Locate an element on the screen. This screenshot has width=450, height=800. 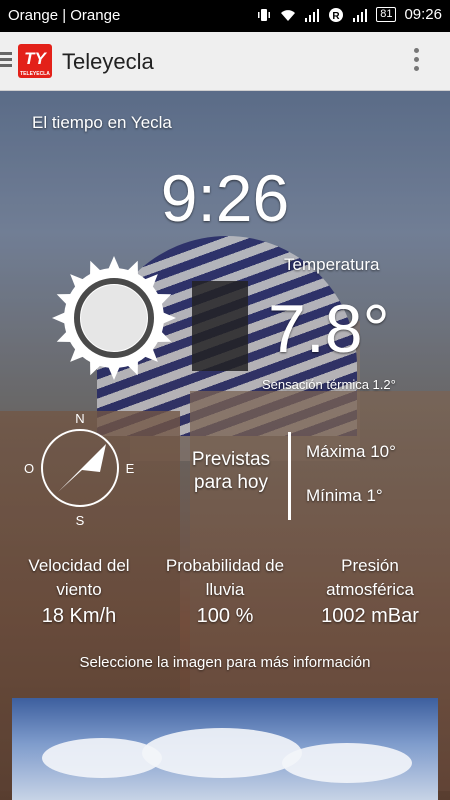
status-time: 09:26 is located at coordinates (423, 14).